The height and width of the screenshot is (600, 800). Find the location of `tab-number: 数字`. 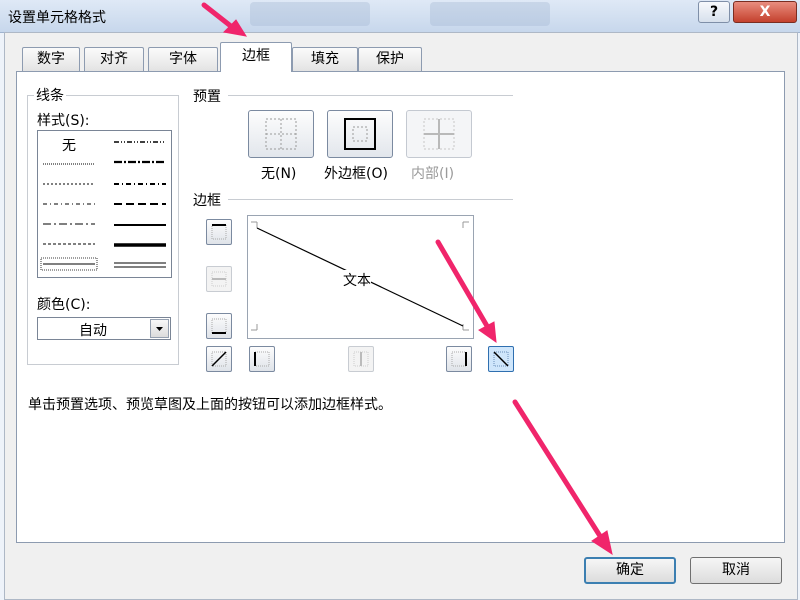

tab-number: 数字 is located at coordinates (51, 59).